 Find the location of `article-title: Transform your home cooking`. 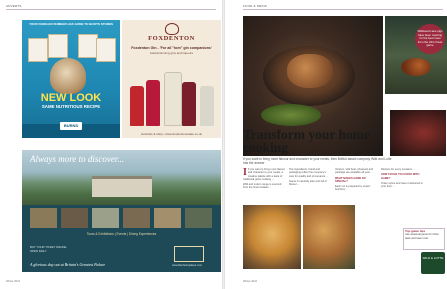

article-title: Transform your home cooking is located at coordinates (306, 141).